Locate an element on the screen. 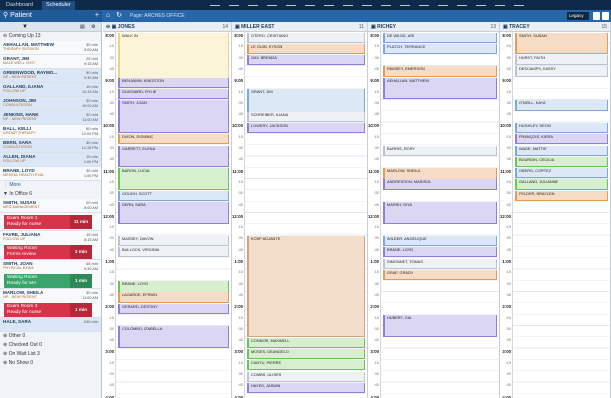 This screenshot has height=398, width=611. appointment-block: SIMONNET, TOMAS is located at coordinates (440, 263).